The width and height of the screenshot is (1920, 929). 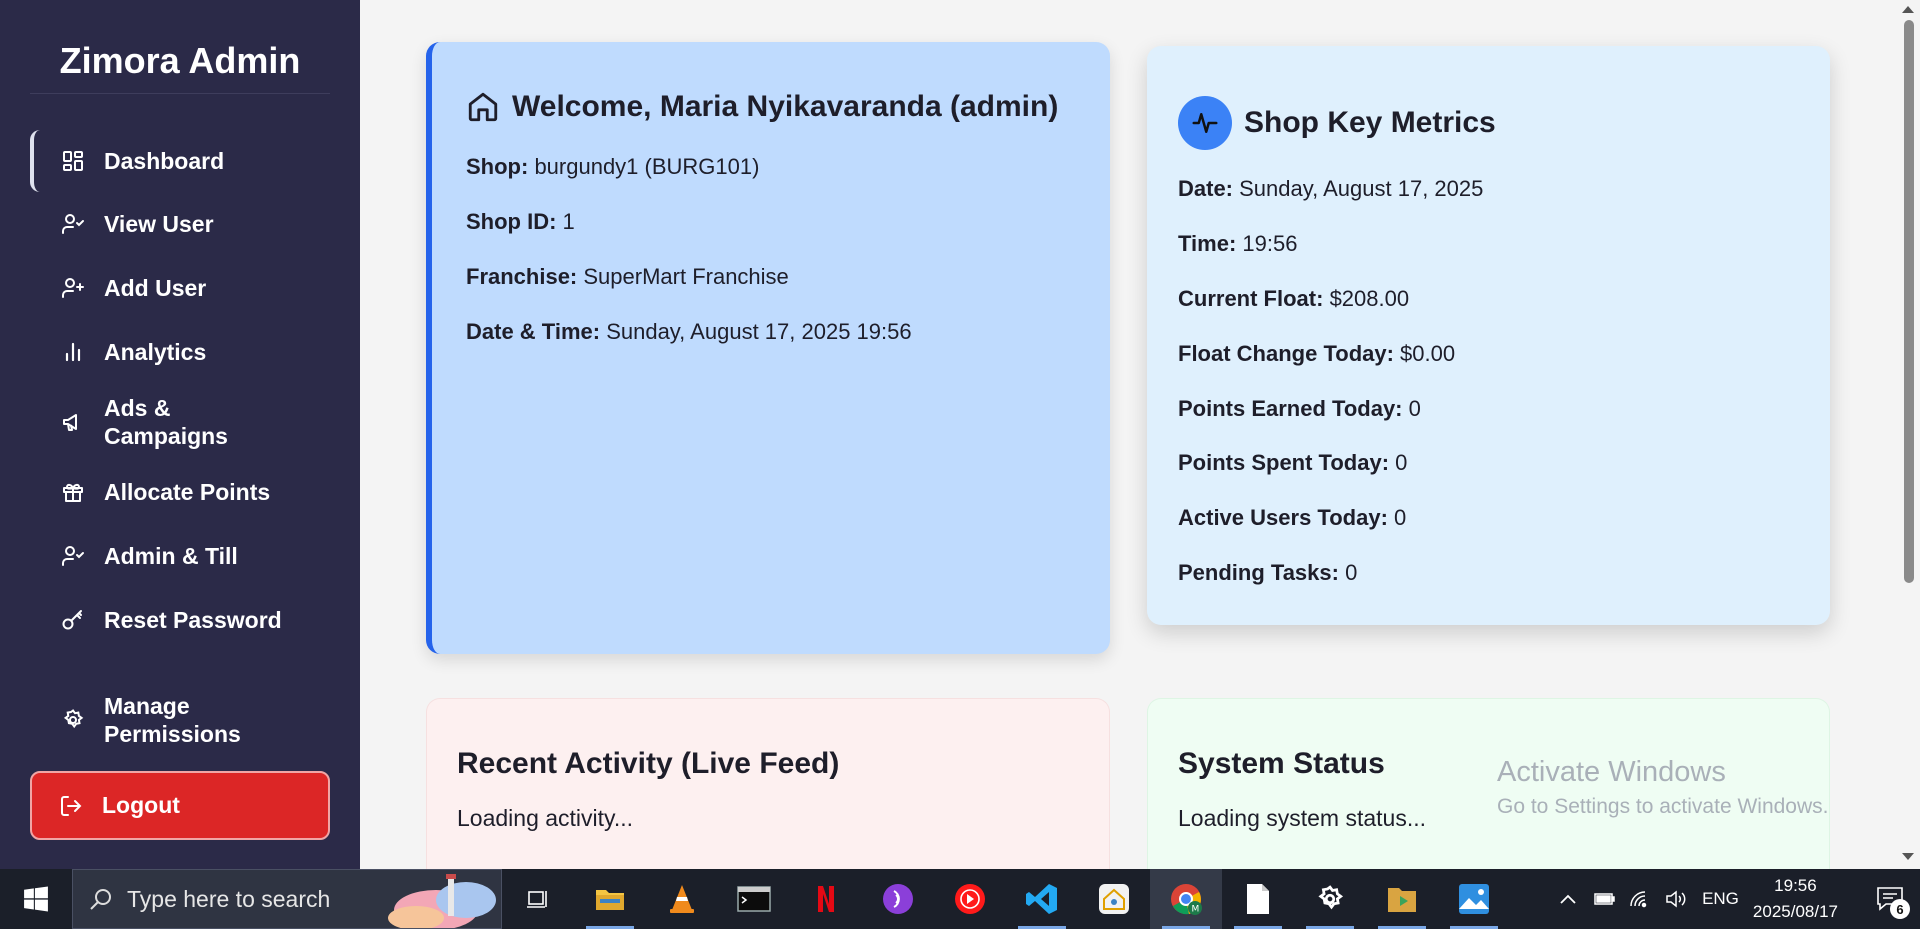 I want to click on taskbar-file-explorer, so click(x=610, y=899).